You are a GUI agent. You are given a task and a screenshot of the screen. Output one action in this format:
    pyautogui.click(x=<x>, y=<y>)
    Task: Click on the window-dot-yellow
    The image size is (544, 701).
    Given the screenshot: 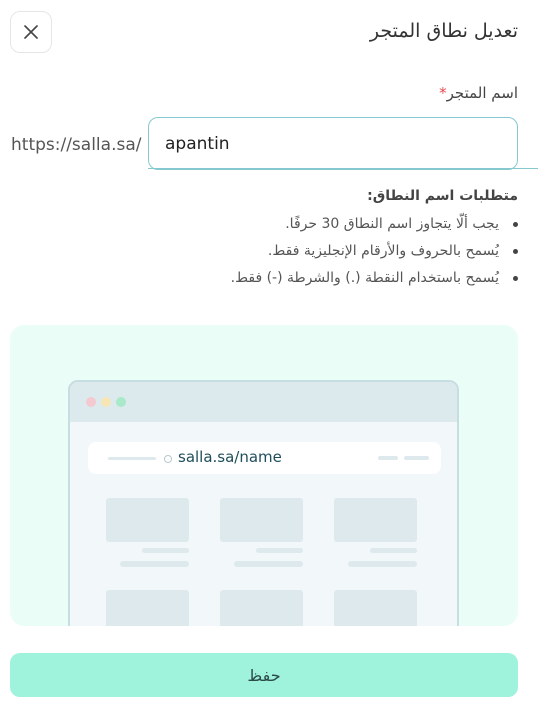 What is the action you would take?
    pyautogui.click(x=106, y=402)
    